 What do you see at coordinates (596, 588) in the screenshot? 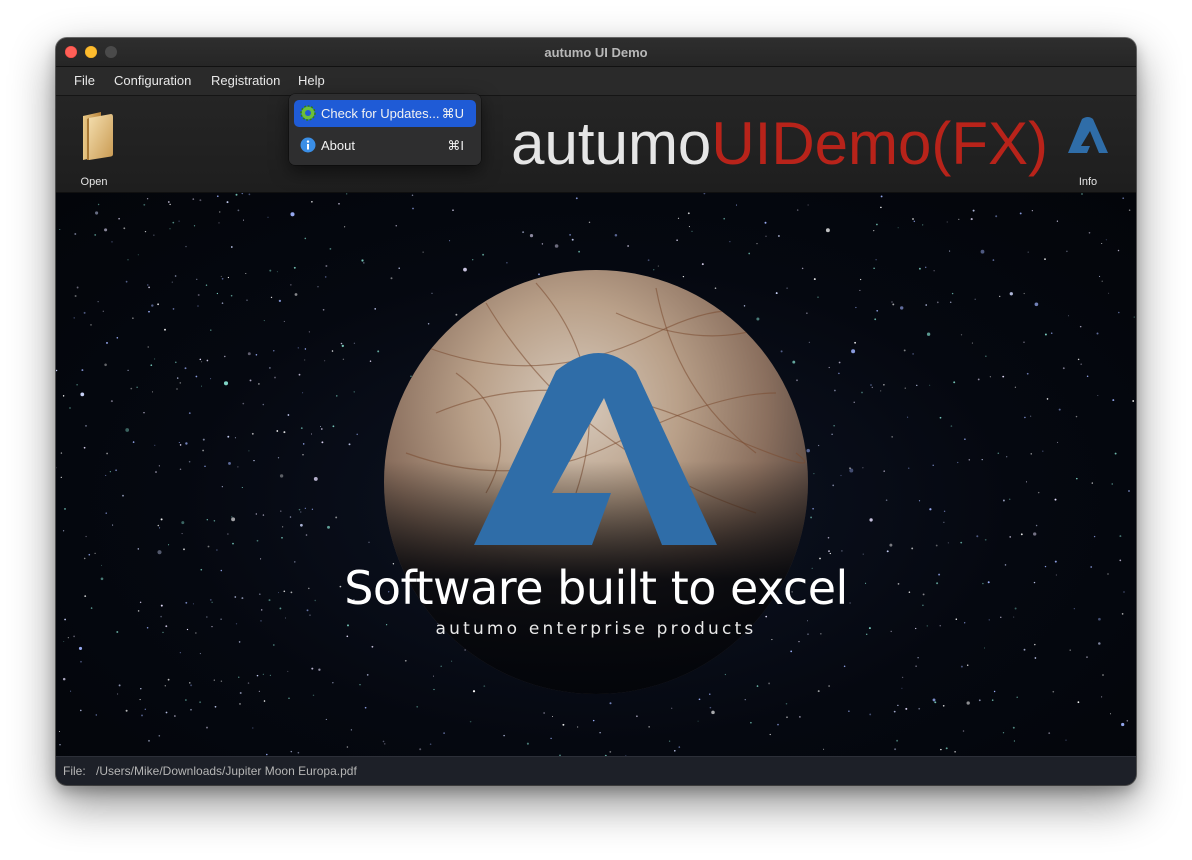
I see `hero-headline: Software built to excel` at bounding box center [596, 588].